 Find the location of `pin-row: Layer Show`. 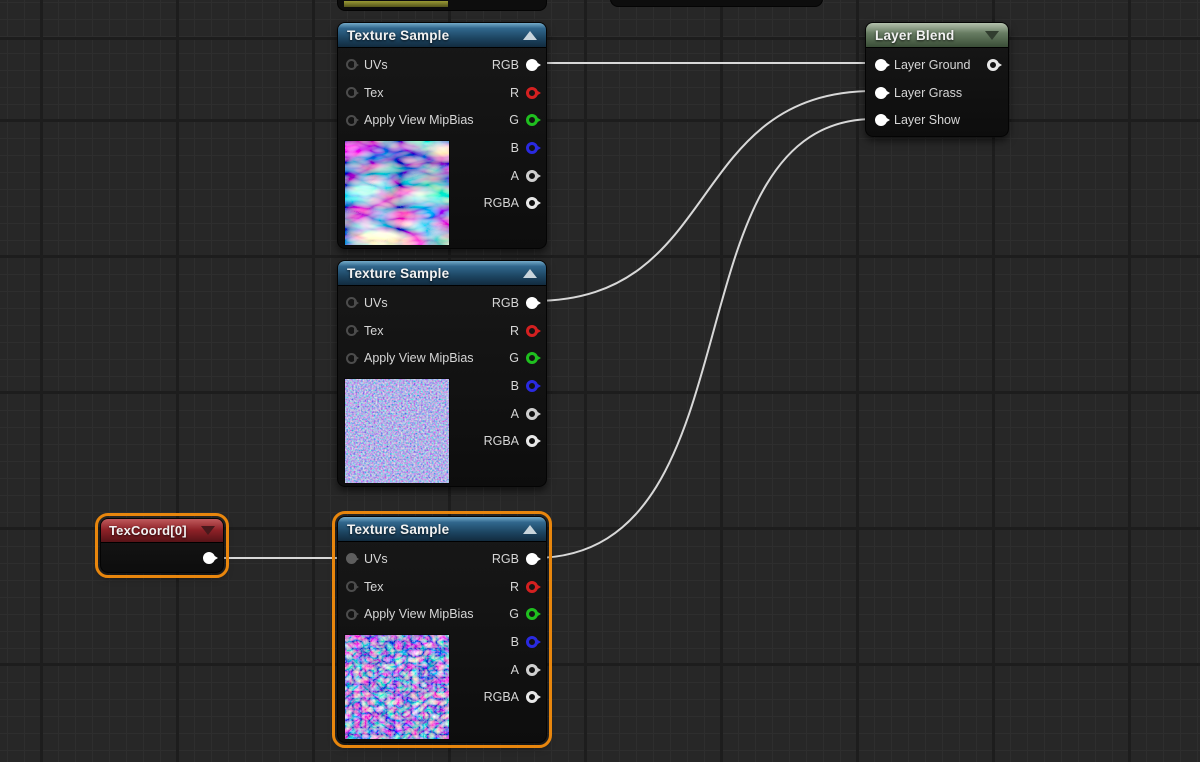

pin-row: Layer Show is located at coordinates (937, 120).